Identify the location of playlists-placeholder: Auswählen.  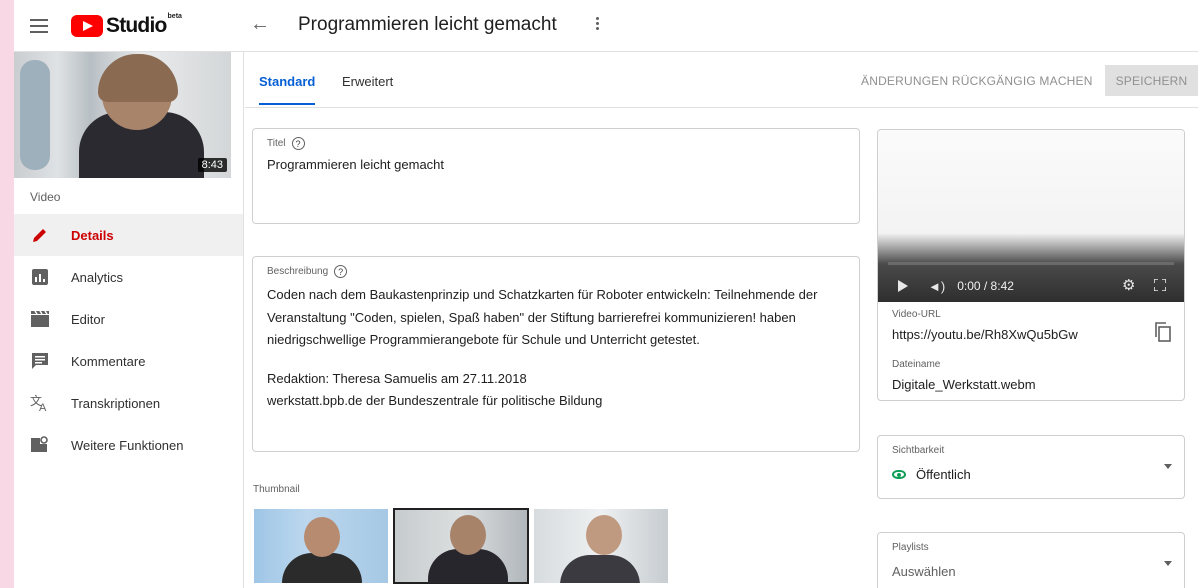
(924, 571).